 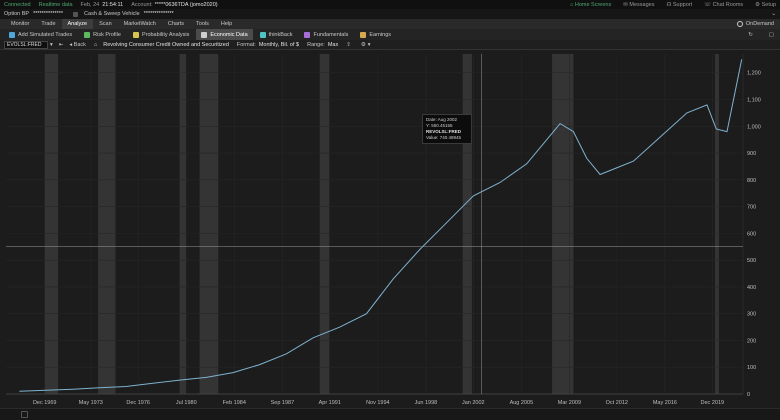 What do you see at coordinates (390, 414) in the screenshot?
I see `chart-scrollbar` at bounding box center [390, 414].